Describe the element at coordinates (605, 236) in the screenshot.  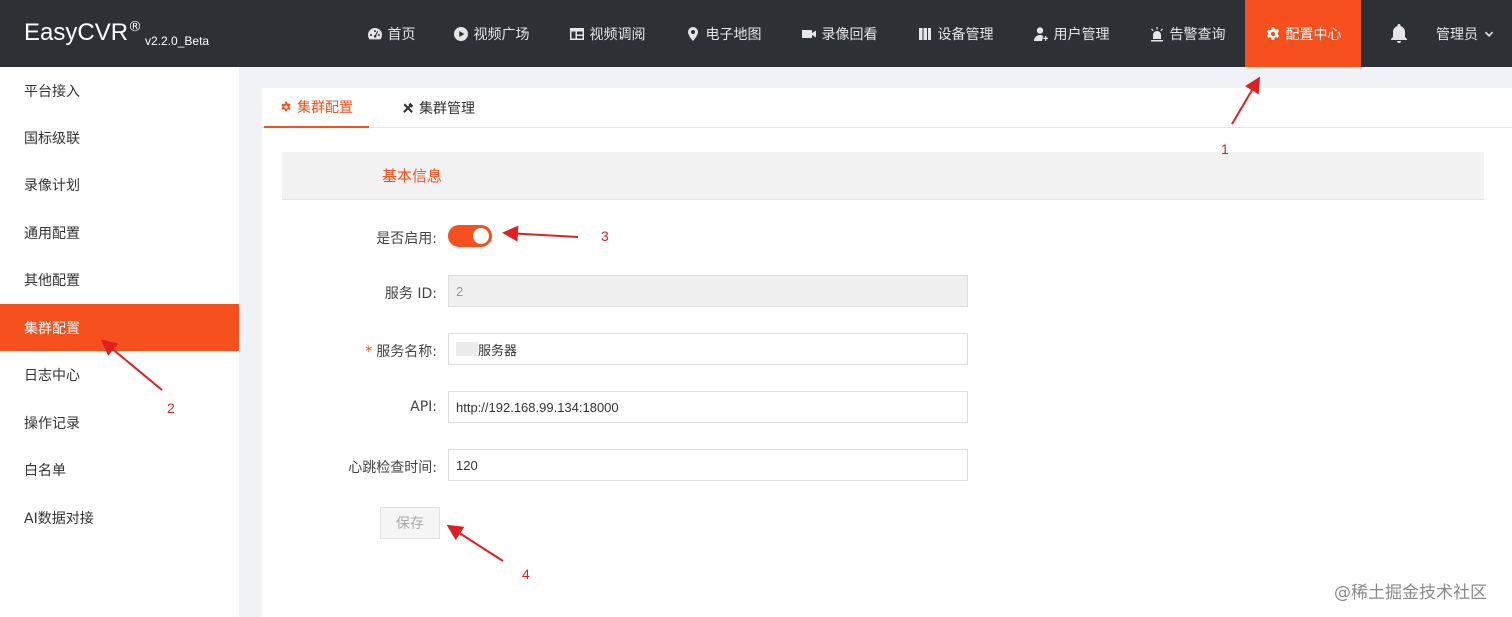
I see `annotation-number-3: 3` at that location.